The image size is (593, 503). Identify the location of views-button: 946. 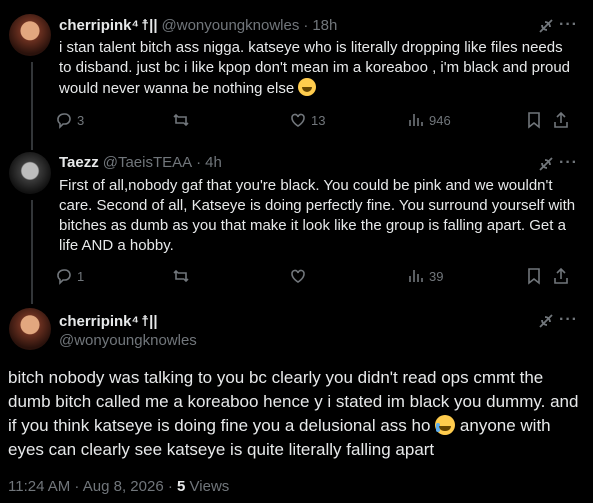
(429, 120).